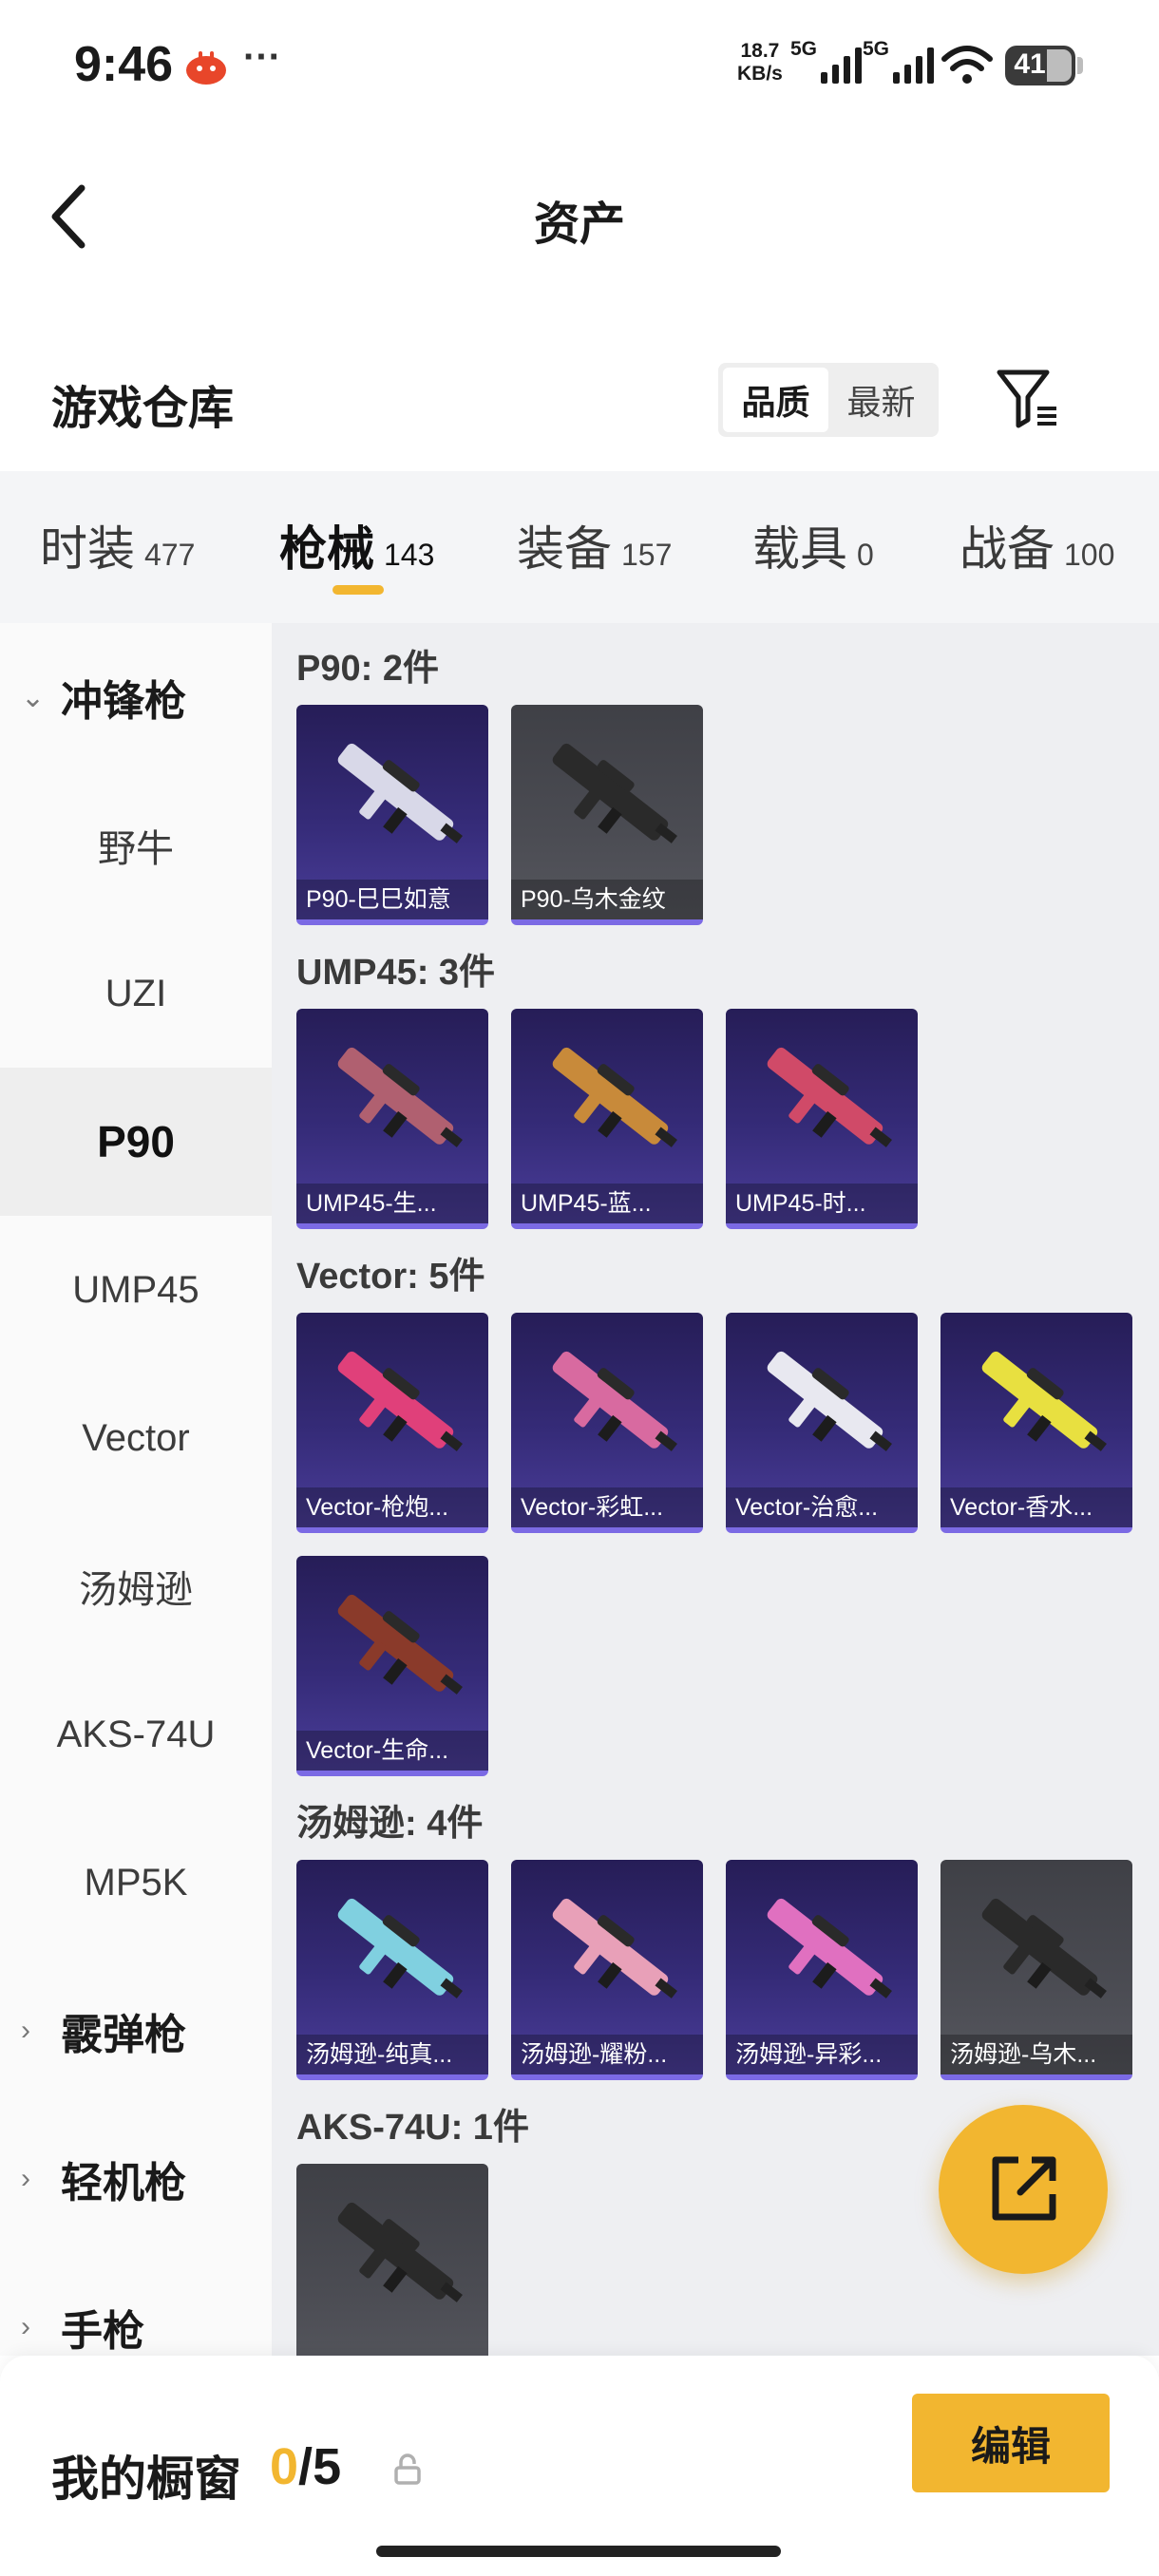 This screenshot has width=1159, height=2576. I want to click on speed-value: 18.7, so click(760, 51).